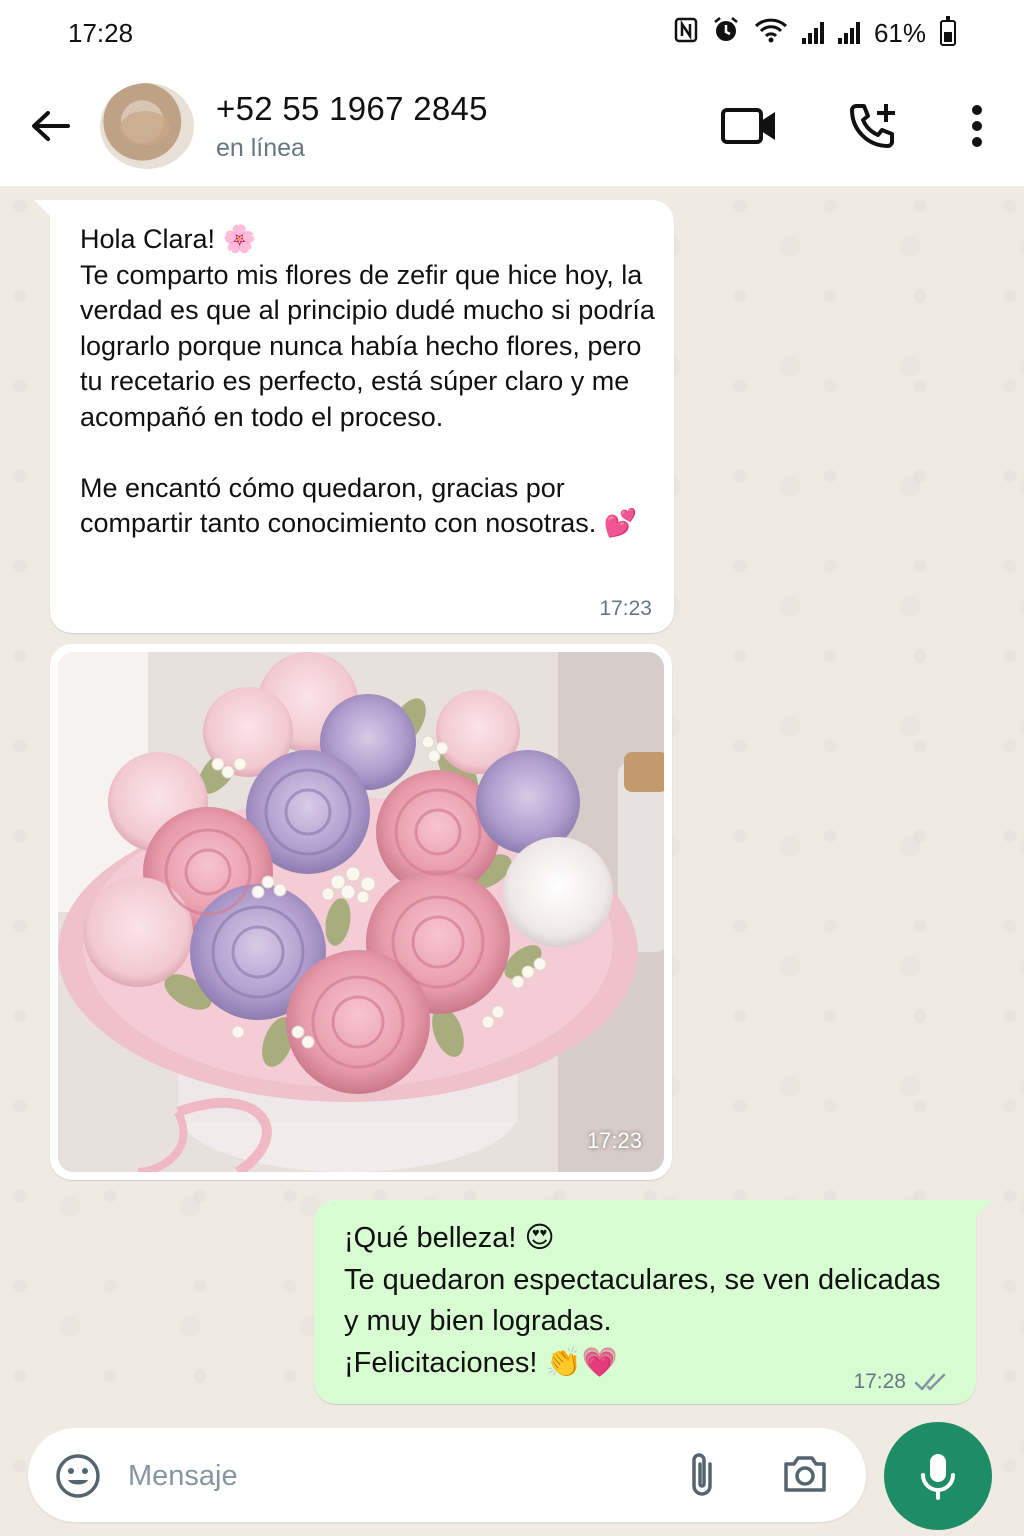  I want to click on emoji-icon, so click(78, 1476).